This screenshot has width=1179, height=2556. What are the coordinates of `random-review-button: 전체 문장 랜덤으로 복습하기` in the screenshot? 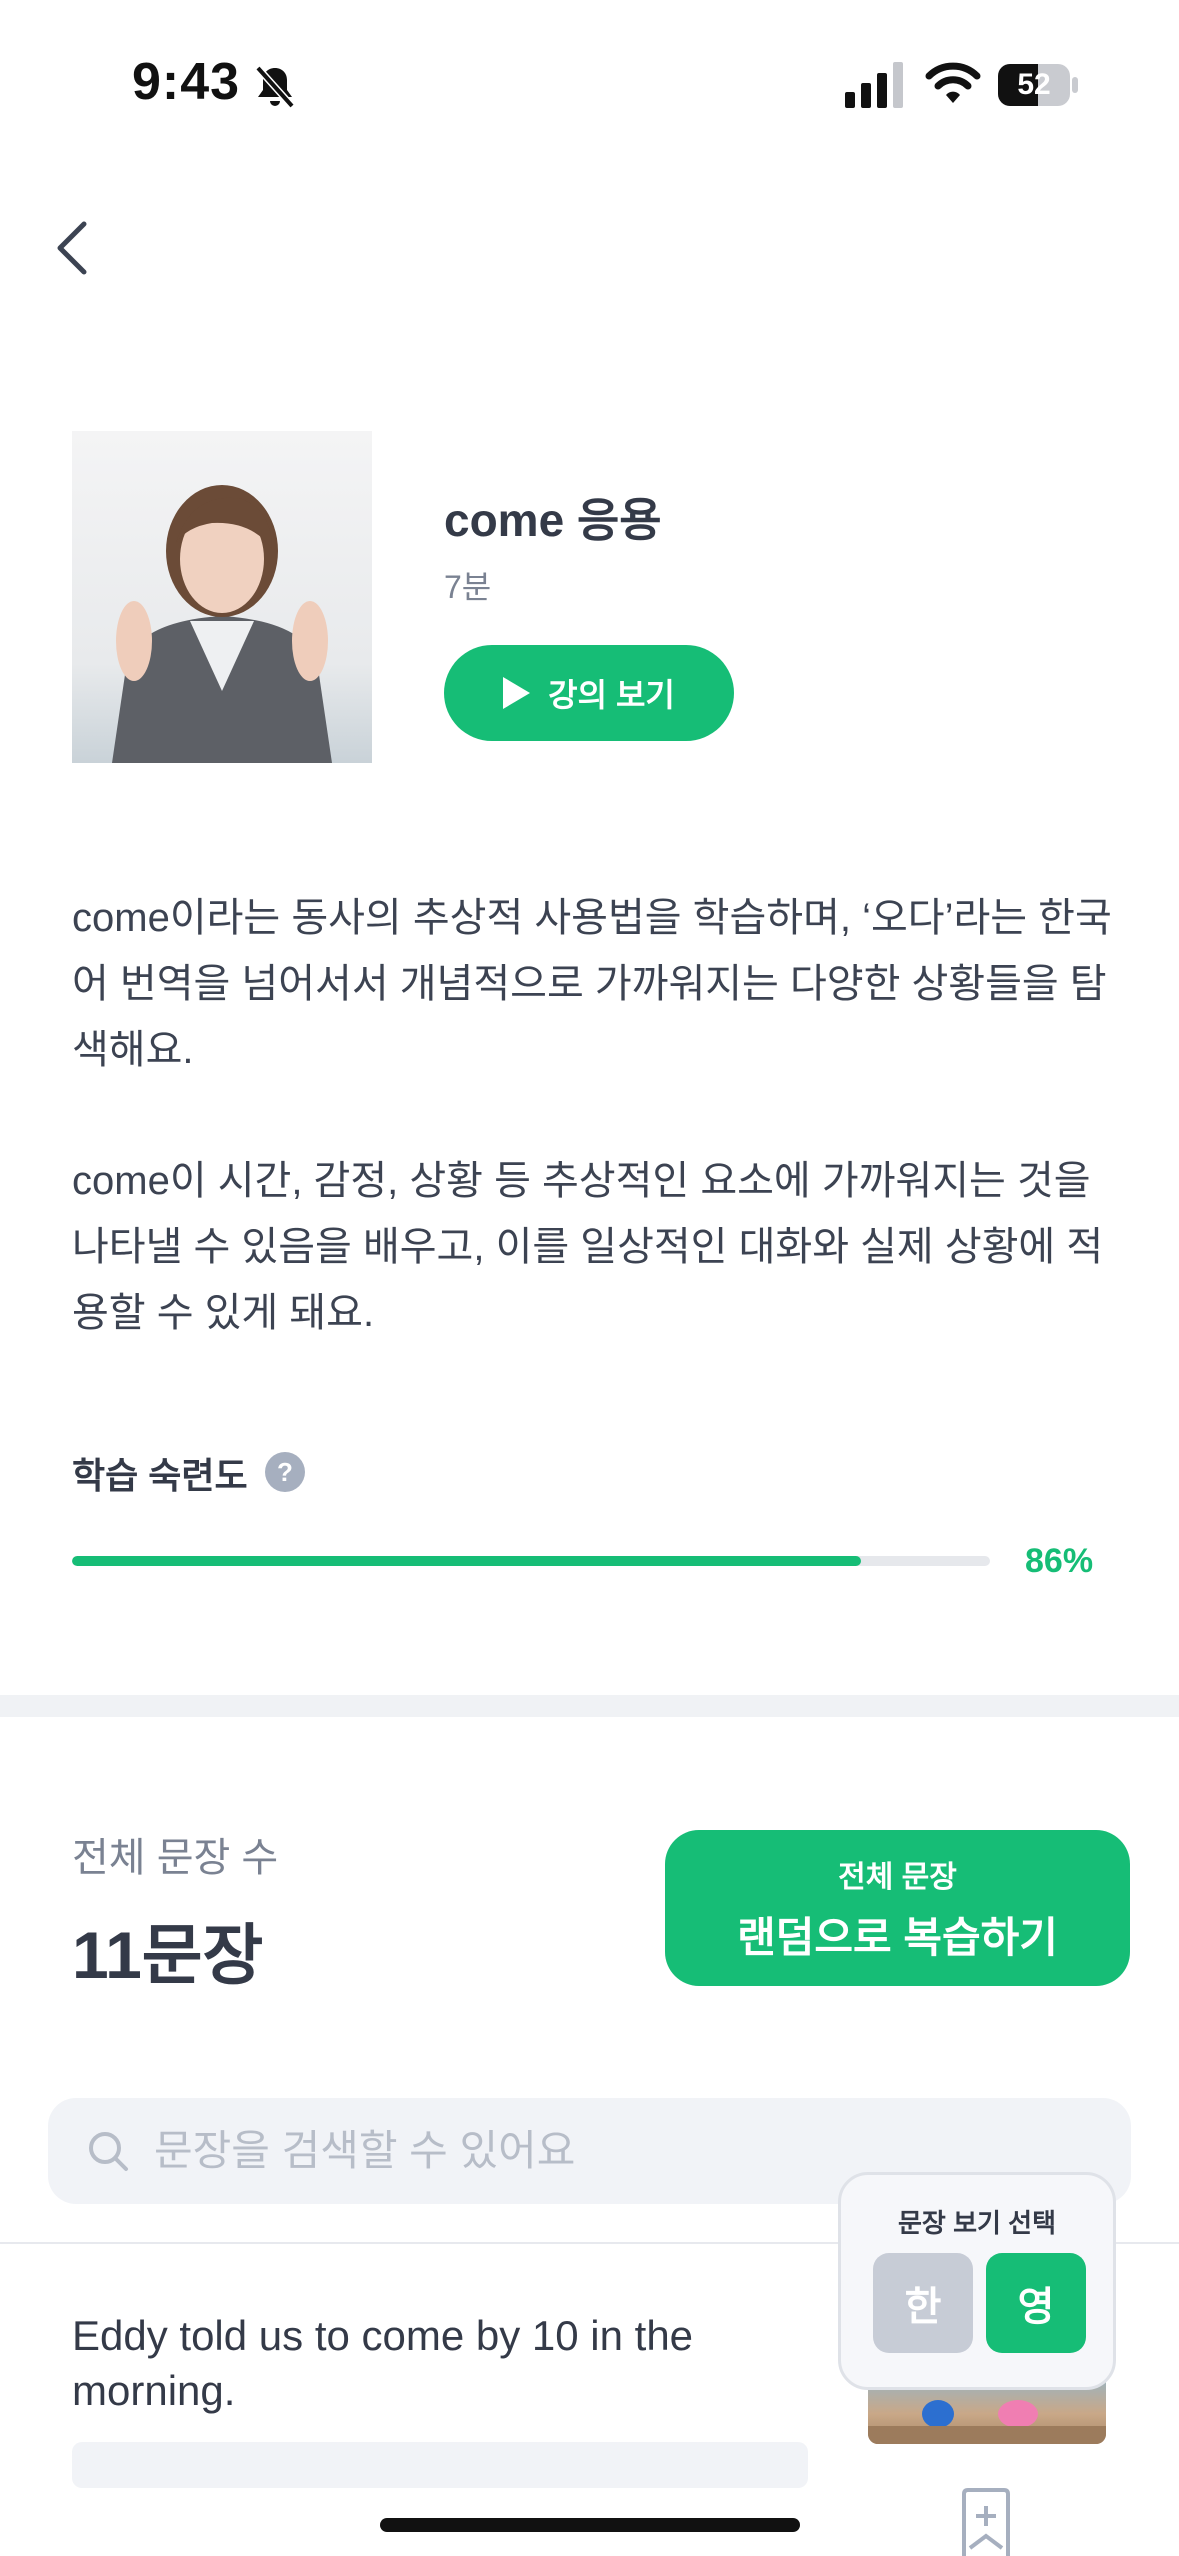 It's located at (897, 1908).